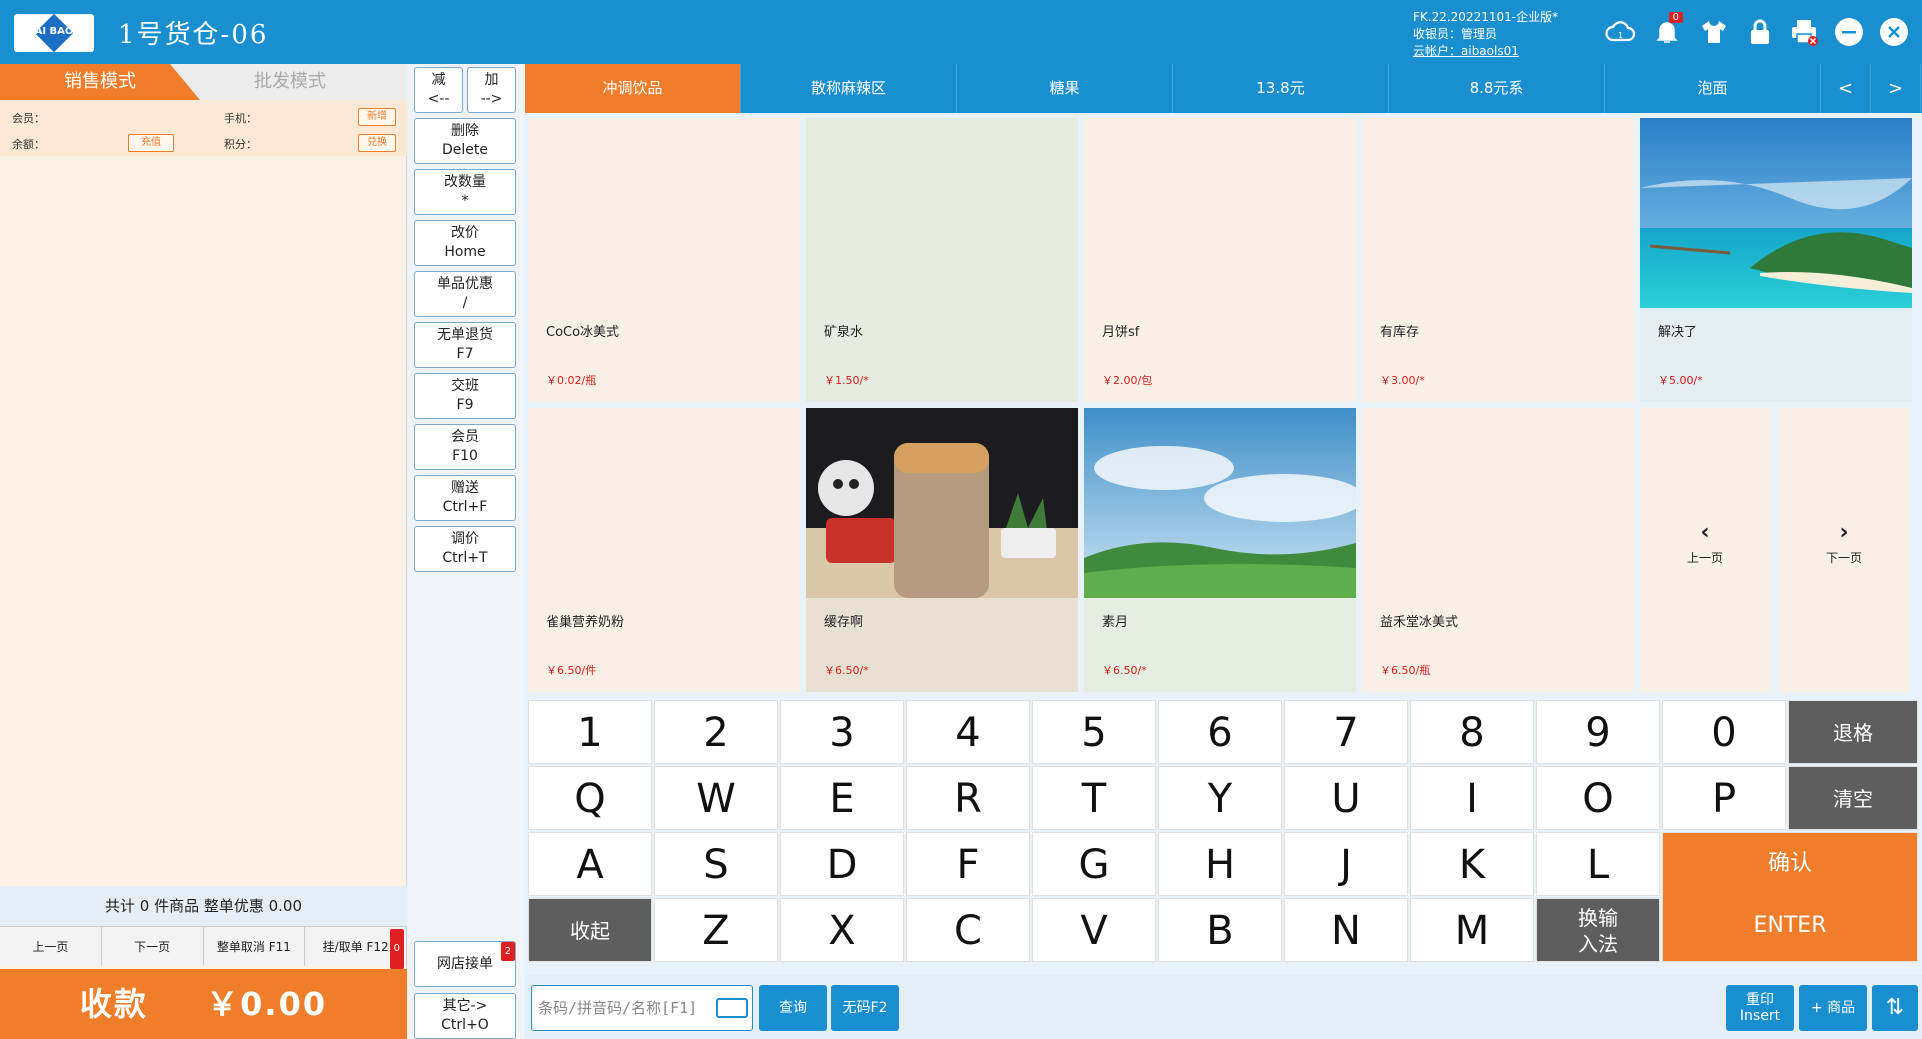  I want to click on key-9: 9, so click(1598, 732).